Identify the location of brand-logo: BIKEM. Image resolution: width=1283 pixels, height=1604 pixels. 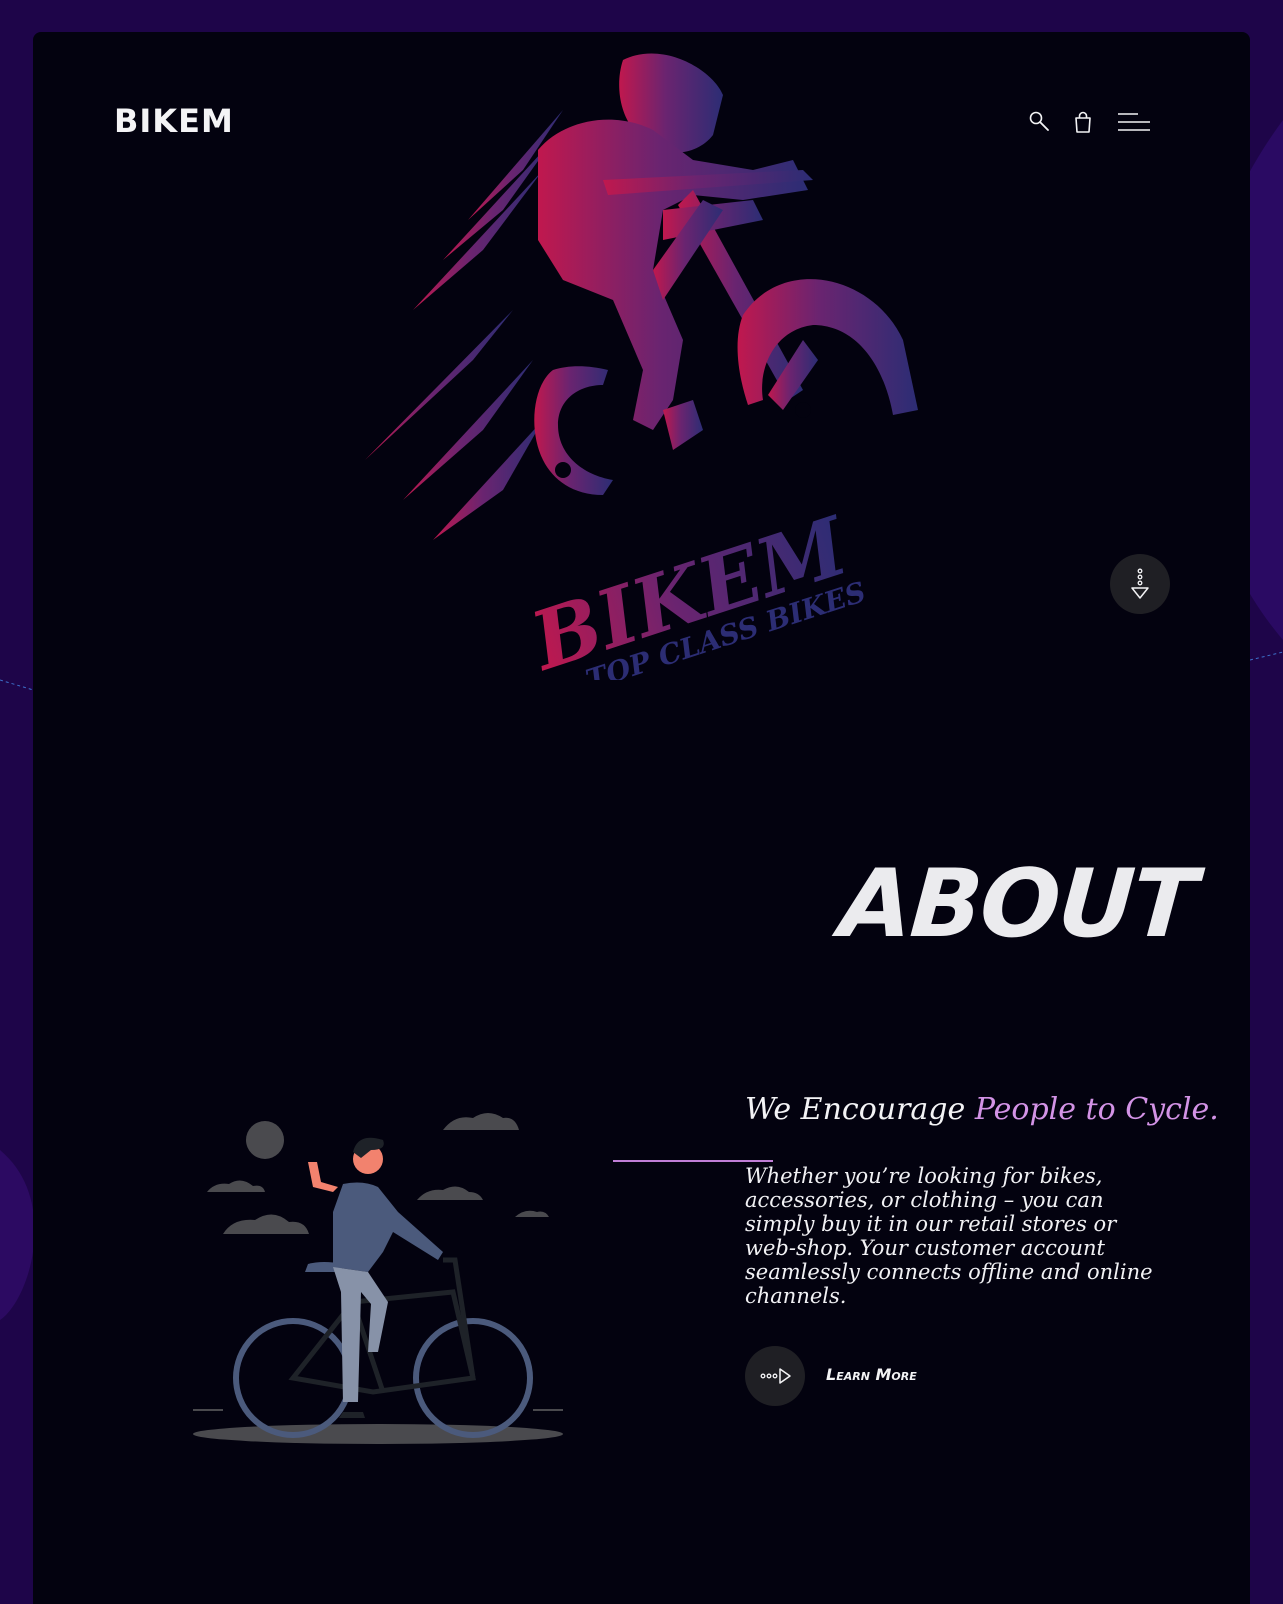
(174, 121).